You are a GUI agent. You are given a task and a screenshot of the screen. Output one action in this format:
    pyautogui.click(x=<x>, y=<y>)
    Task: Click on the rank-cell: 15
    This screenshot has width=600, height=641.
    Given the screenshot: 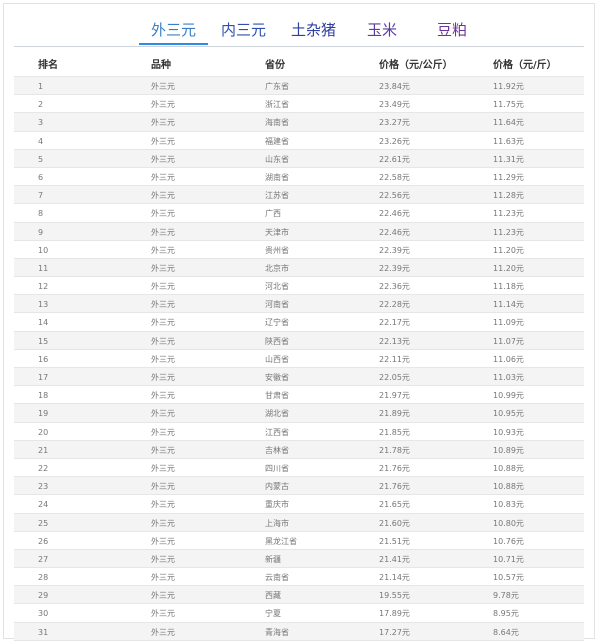 What is the action you would take?
    pyautogui.click(x=43, y=341)
    